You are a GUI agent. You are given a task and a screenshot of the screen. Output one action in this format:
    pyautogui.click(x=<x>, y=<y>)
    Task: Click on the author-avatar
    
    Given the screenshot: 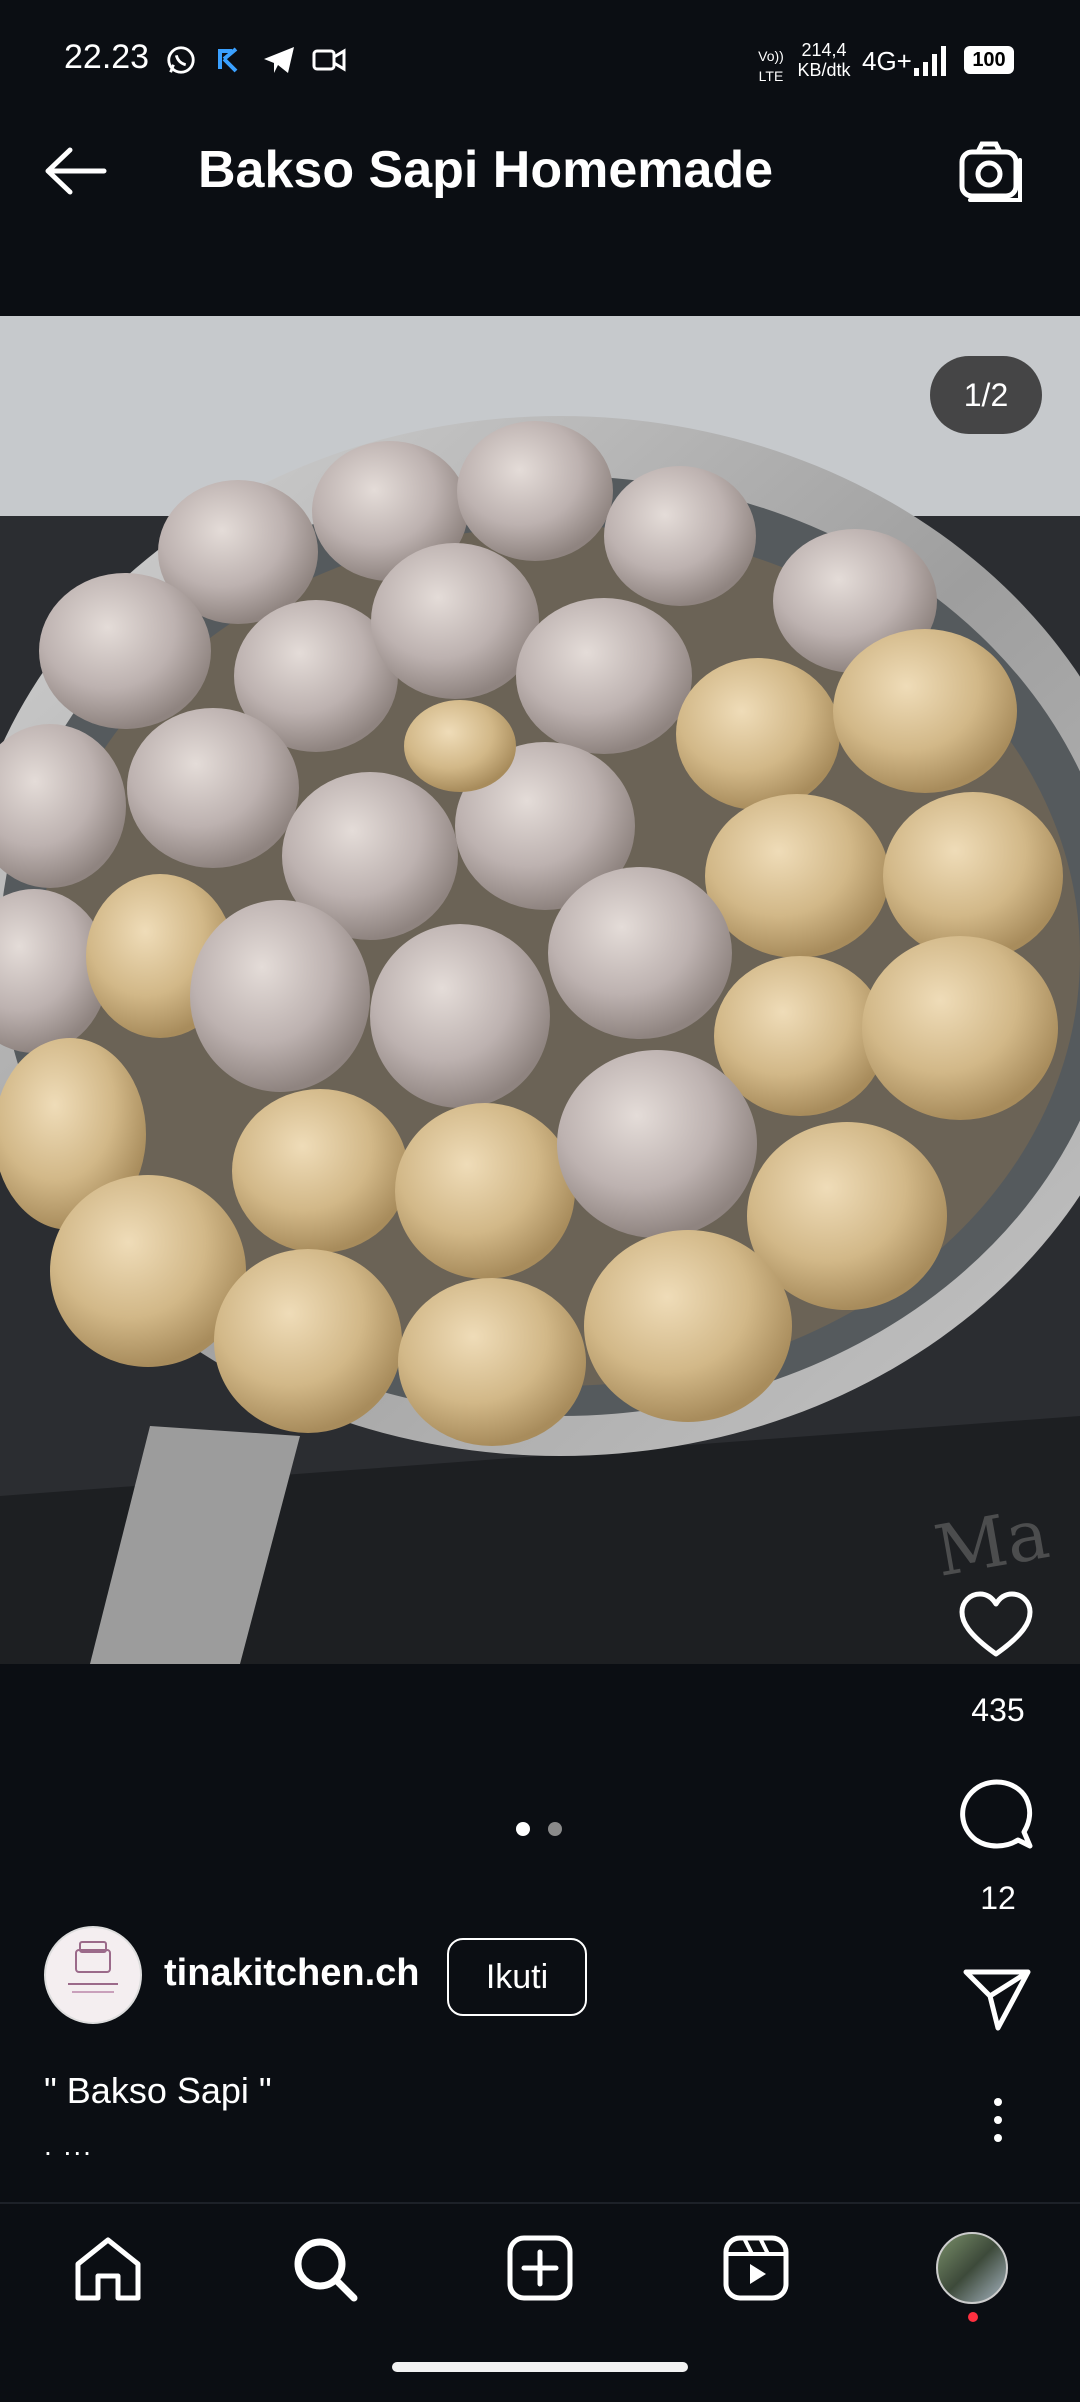 What is the action you would take?
    pyautogui.click(x=93, y=1975)
    